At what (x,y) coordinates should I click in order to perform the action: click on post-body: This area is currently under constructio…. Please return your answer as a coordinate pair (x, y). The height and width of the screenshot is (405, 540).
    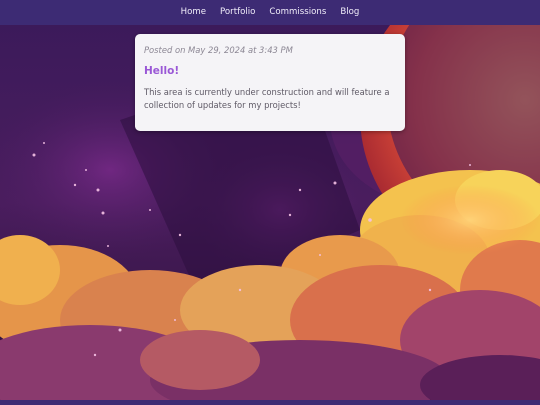
    Looking at the image, I should click on (267, 98).